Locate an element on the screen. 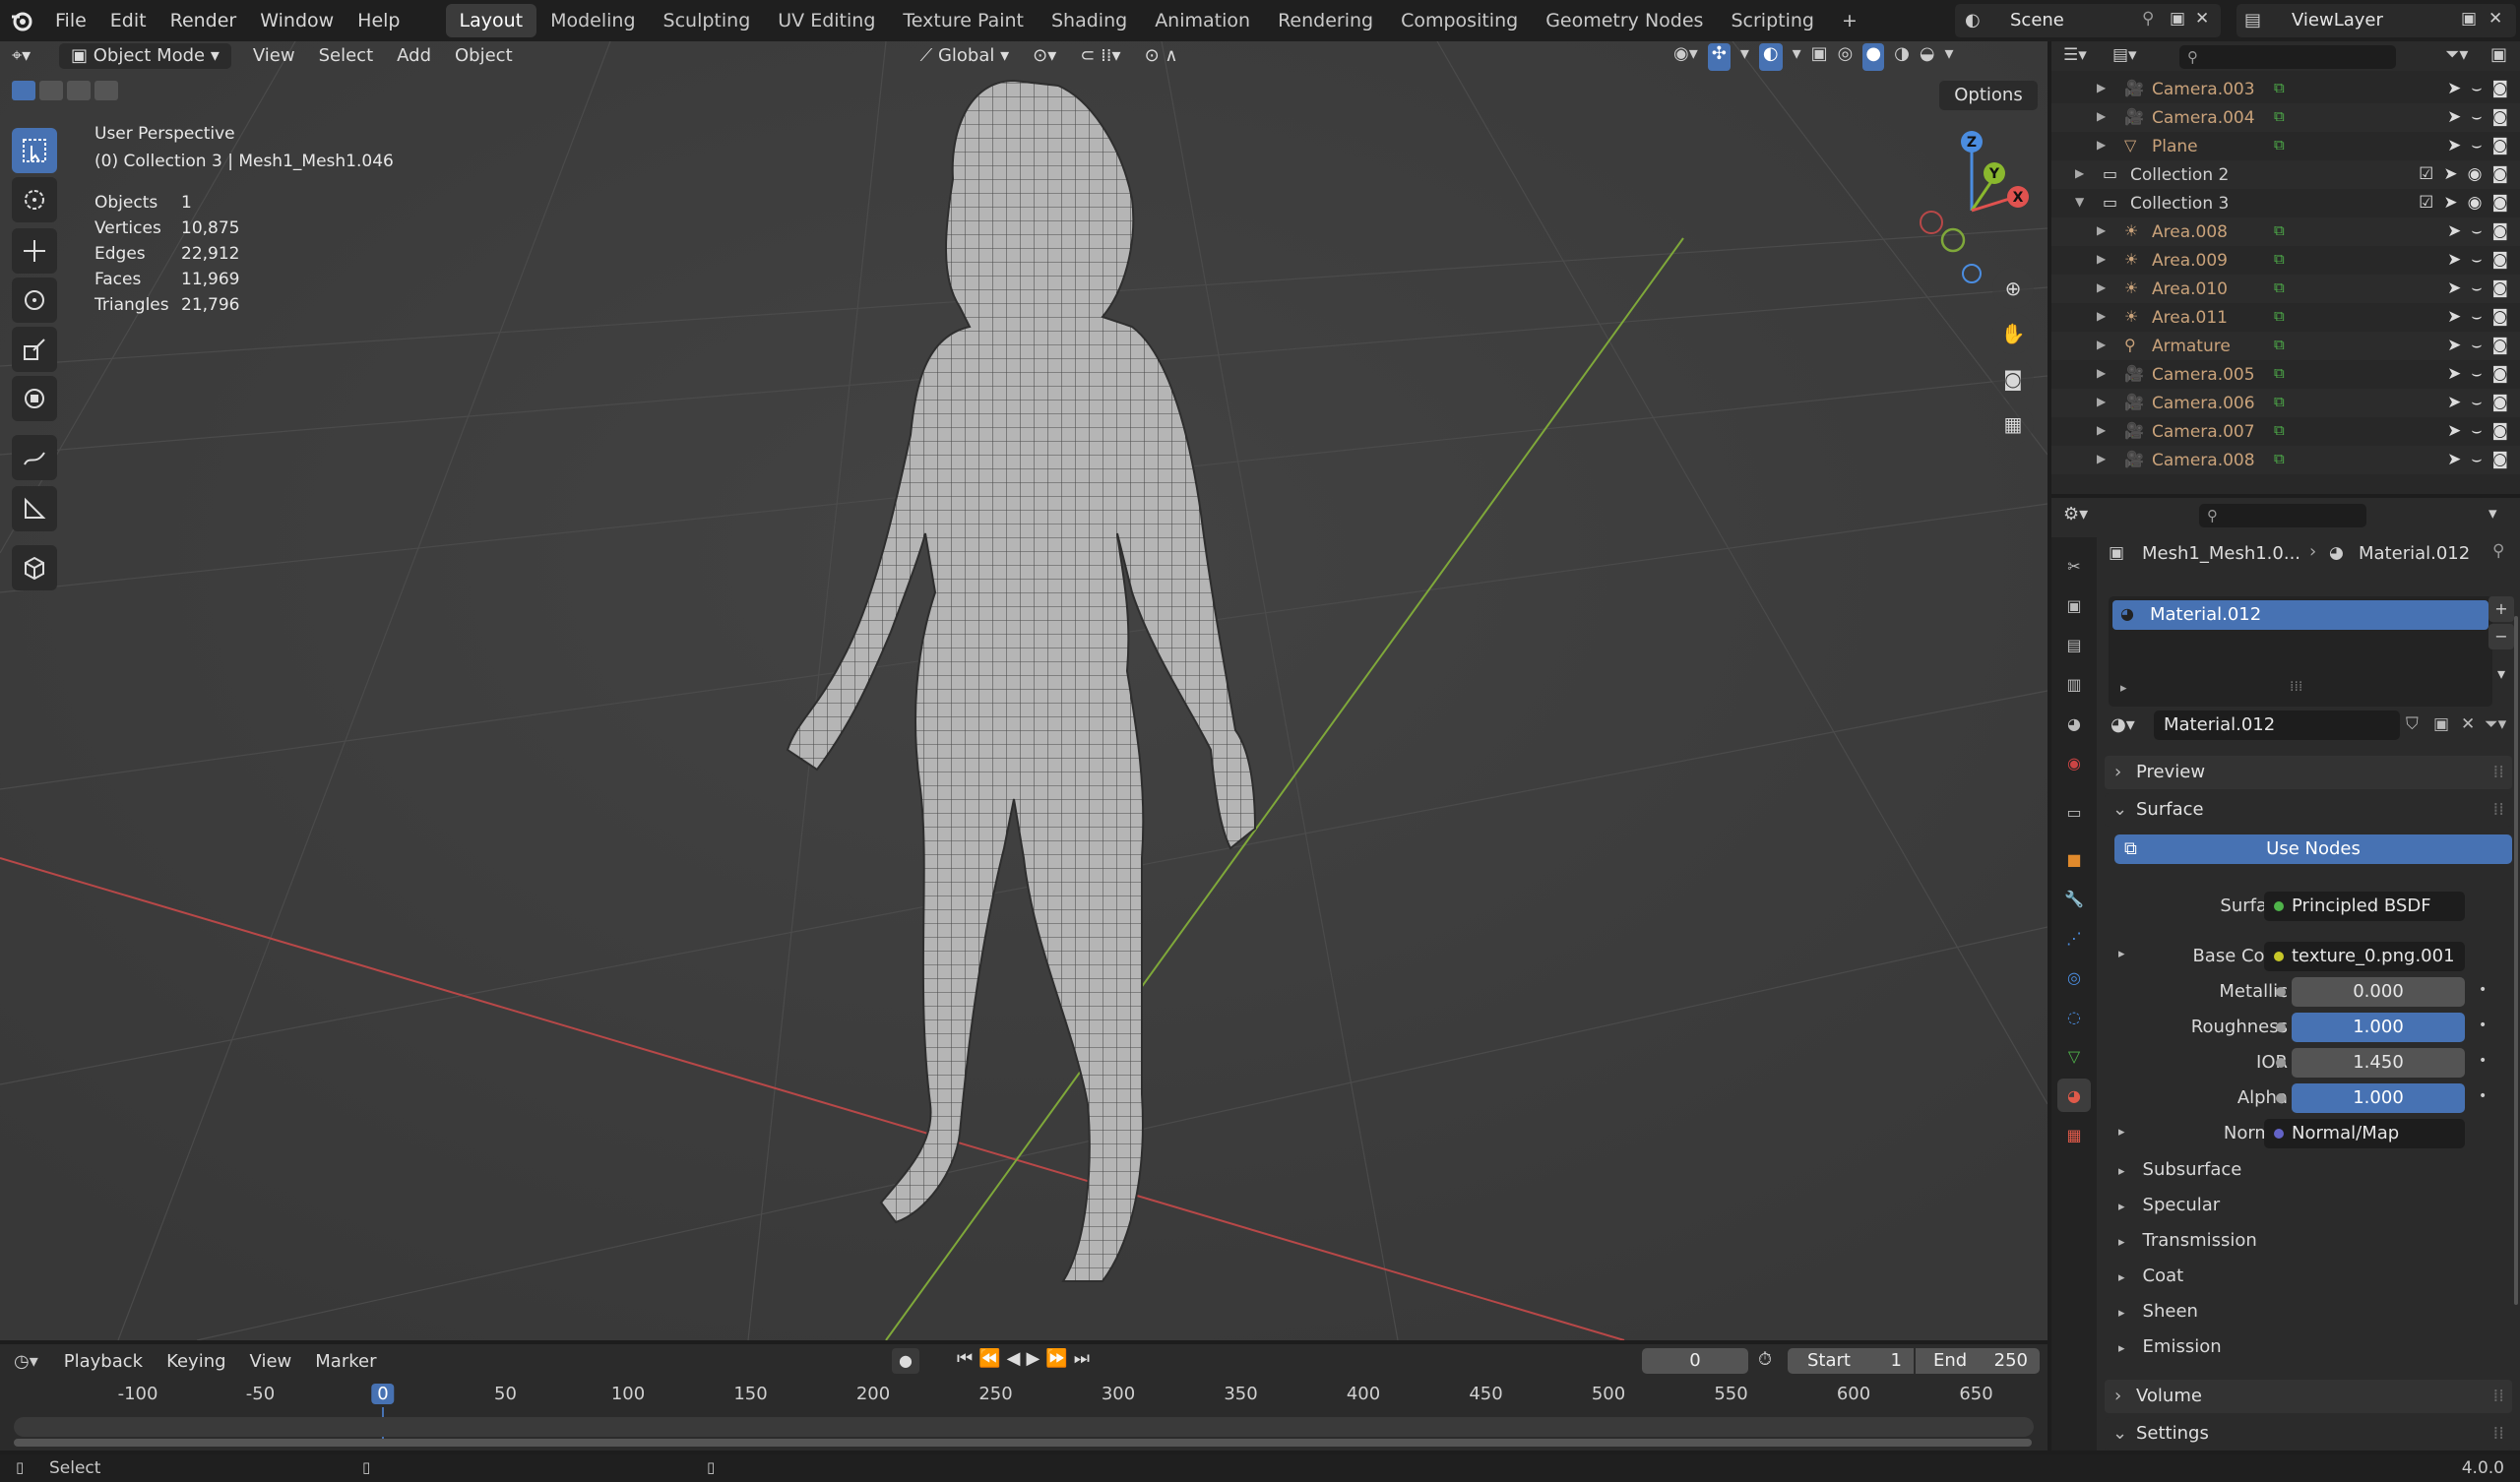 The width and height of the screenshot is (2520, 1482). select-subtract-icon is located at coordinates (79, 90).